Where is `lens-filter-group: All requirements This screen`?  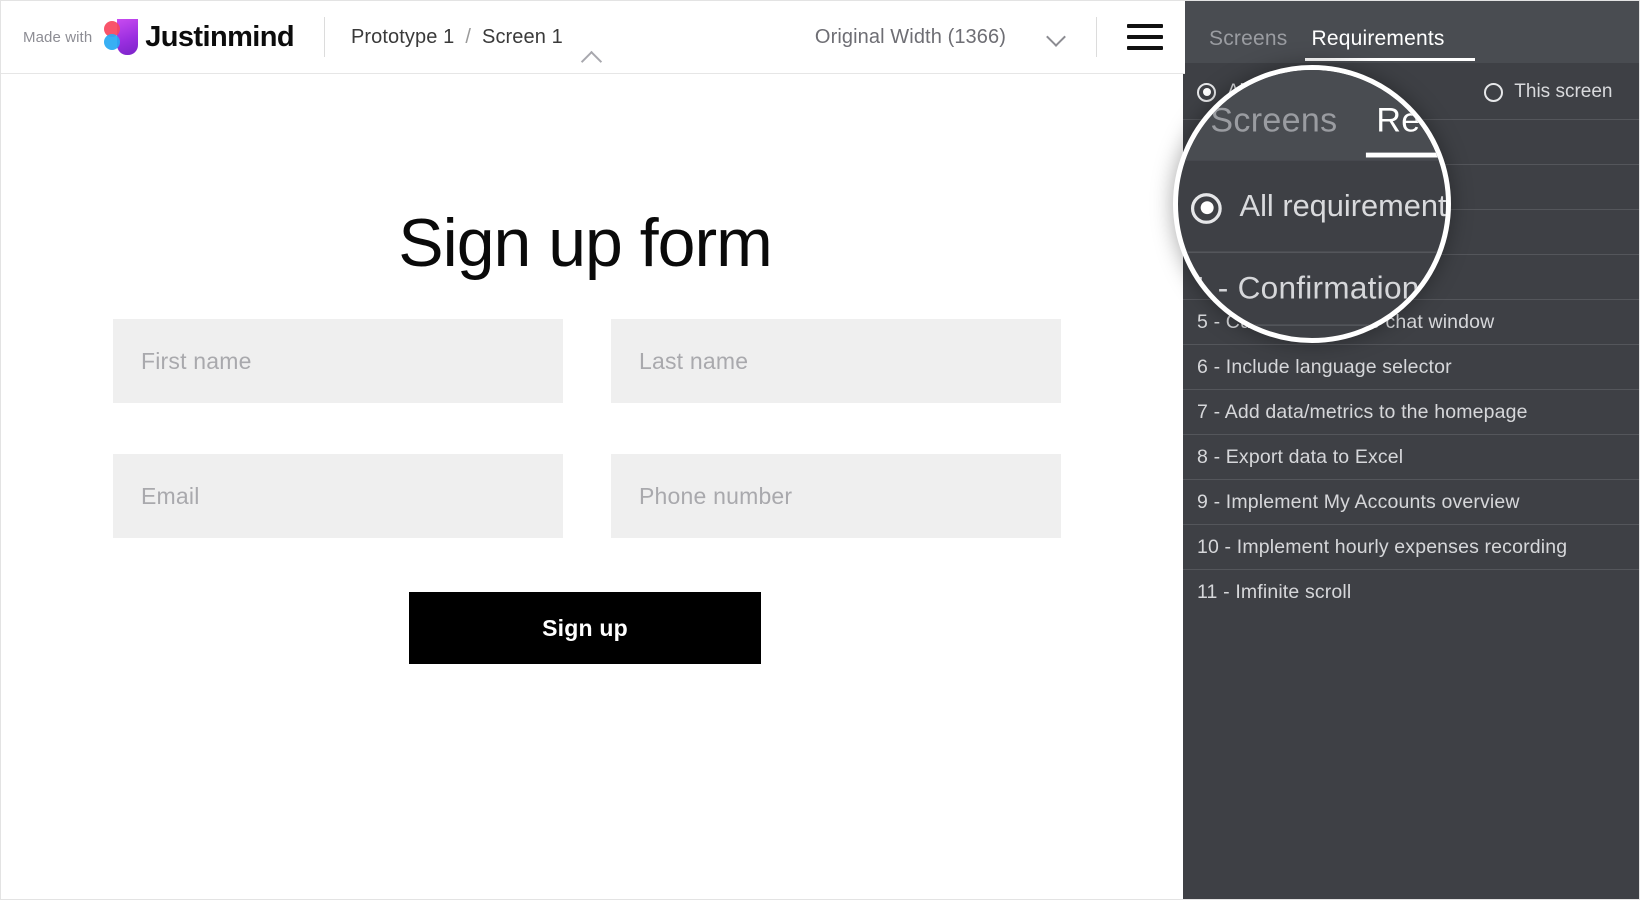
lens-filter-group: All requirements This screen is located at coordinates (1314, 206).